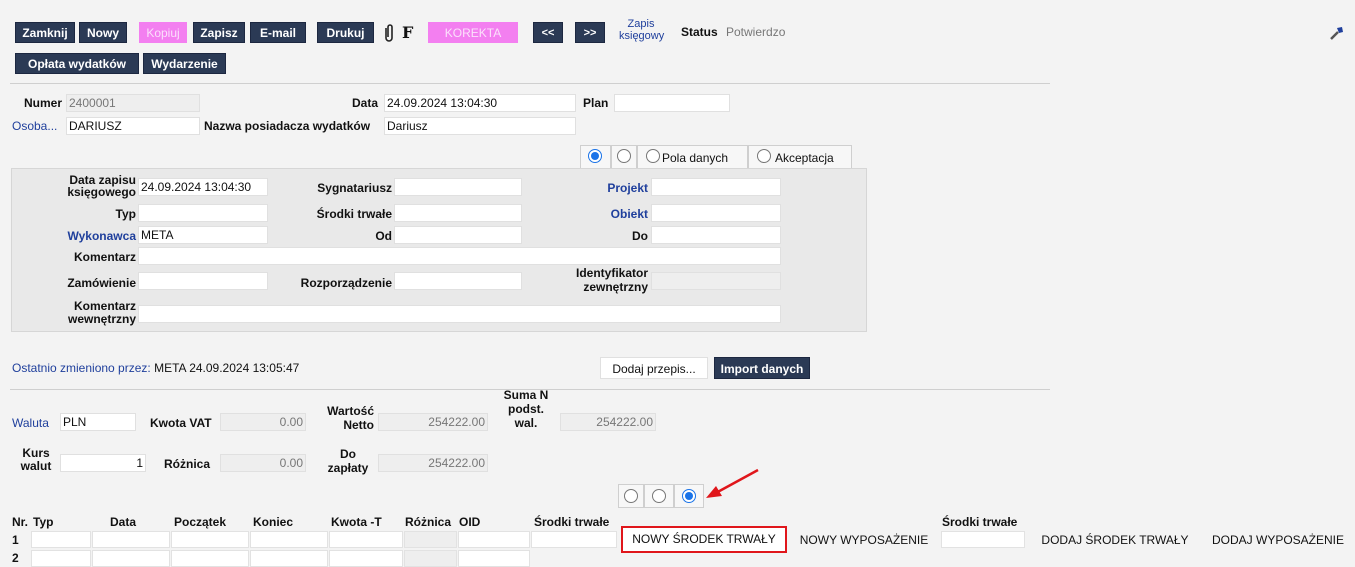 The height and width of the screenshot is (567, 1355). I want to click on add-equipment-button: DODAJ WYPOSAŻENIE, so click(1278, 539).